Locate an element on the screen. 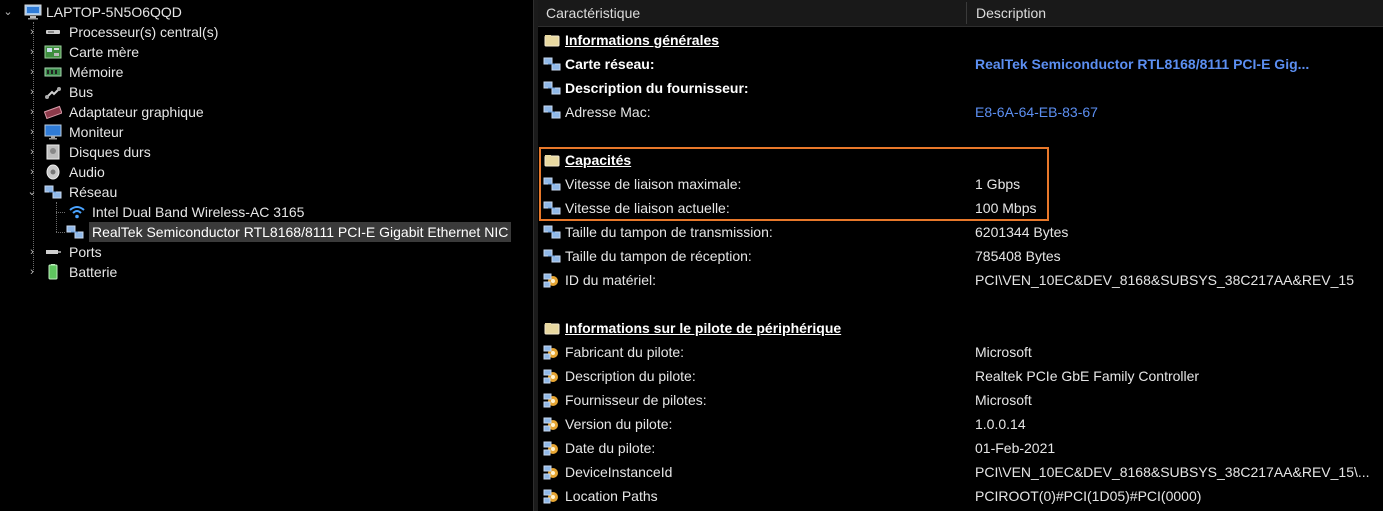 This screenshot has width=1383, height=511. tree-item-moniteur: › Moniteur is located at coordinates (266, 132).